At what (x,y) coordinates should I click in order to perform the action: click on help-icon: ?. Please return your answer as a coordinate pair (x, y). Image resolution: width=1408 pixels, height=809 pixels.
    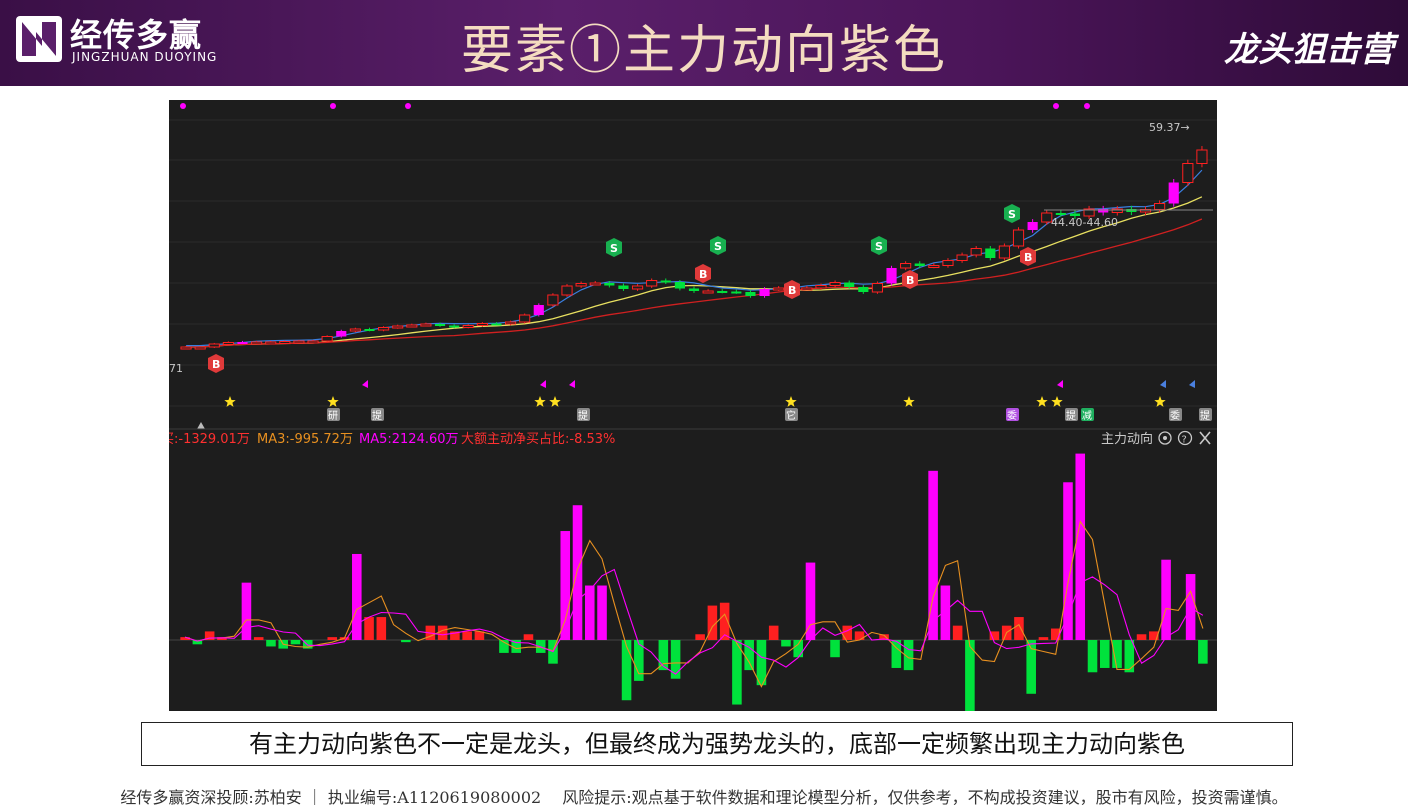
    Looking at the image, I should click on (1185, 438).